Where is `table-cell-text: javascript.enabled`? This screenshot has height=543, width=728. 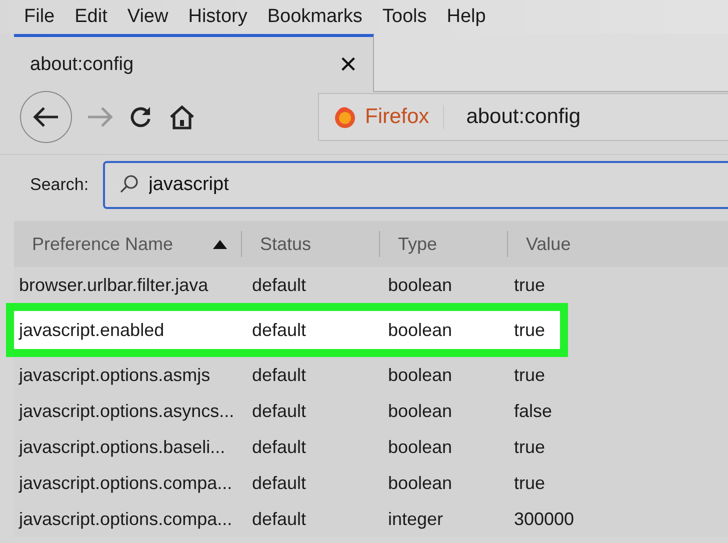 table-cell-text: javascript.enabled is located at coordinates (92, 330).